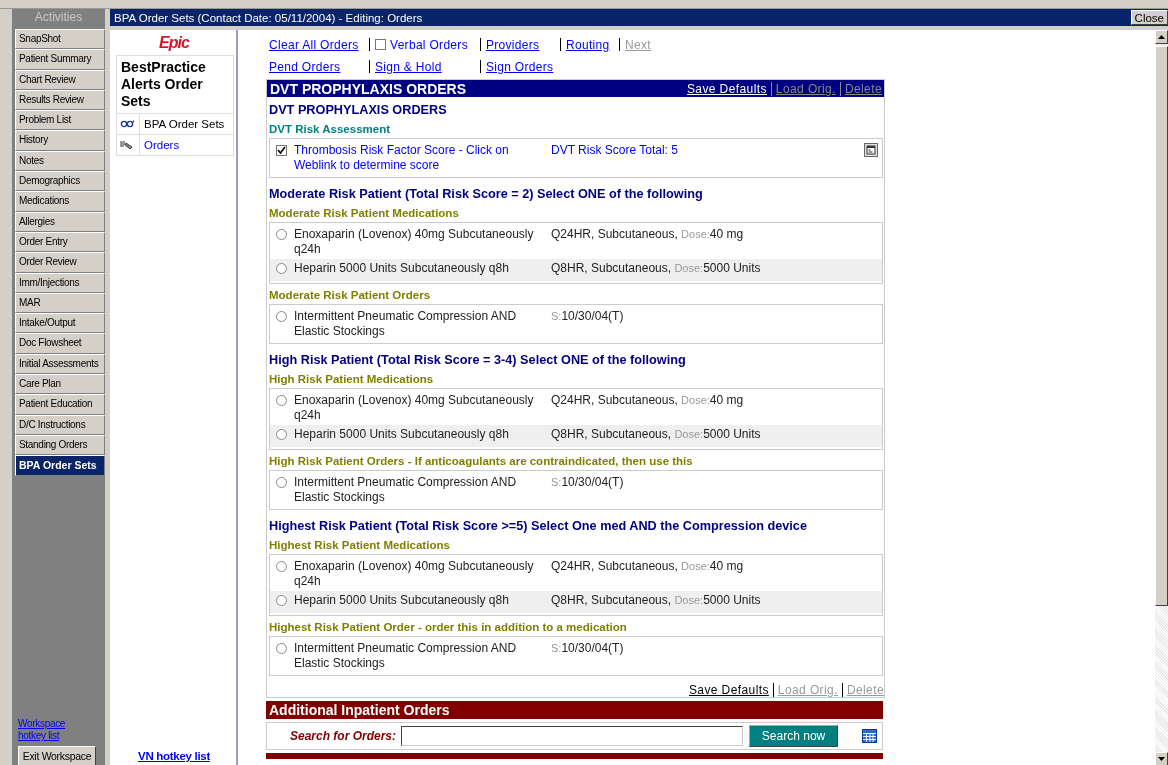  Describe the element at coordinates (60, 140) in the screenshot. I see `activity-tab: History` at that location.